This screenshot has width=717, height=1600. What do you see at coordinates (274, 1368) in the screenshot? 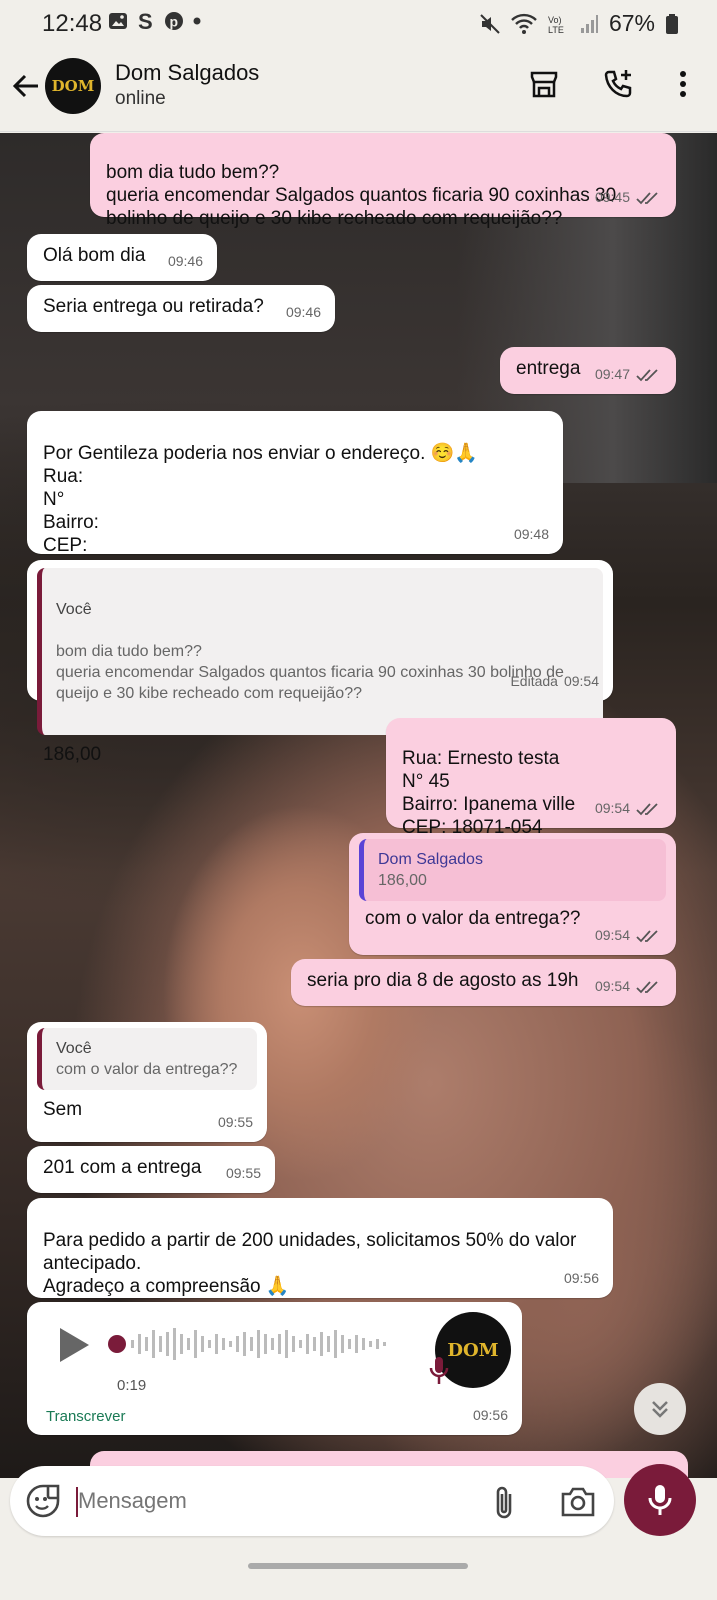
I see `voice-message: 0:19 DOM Transcrever 09:56` at bounding box center [274, 1368].